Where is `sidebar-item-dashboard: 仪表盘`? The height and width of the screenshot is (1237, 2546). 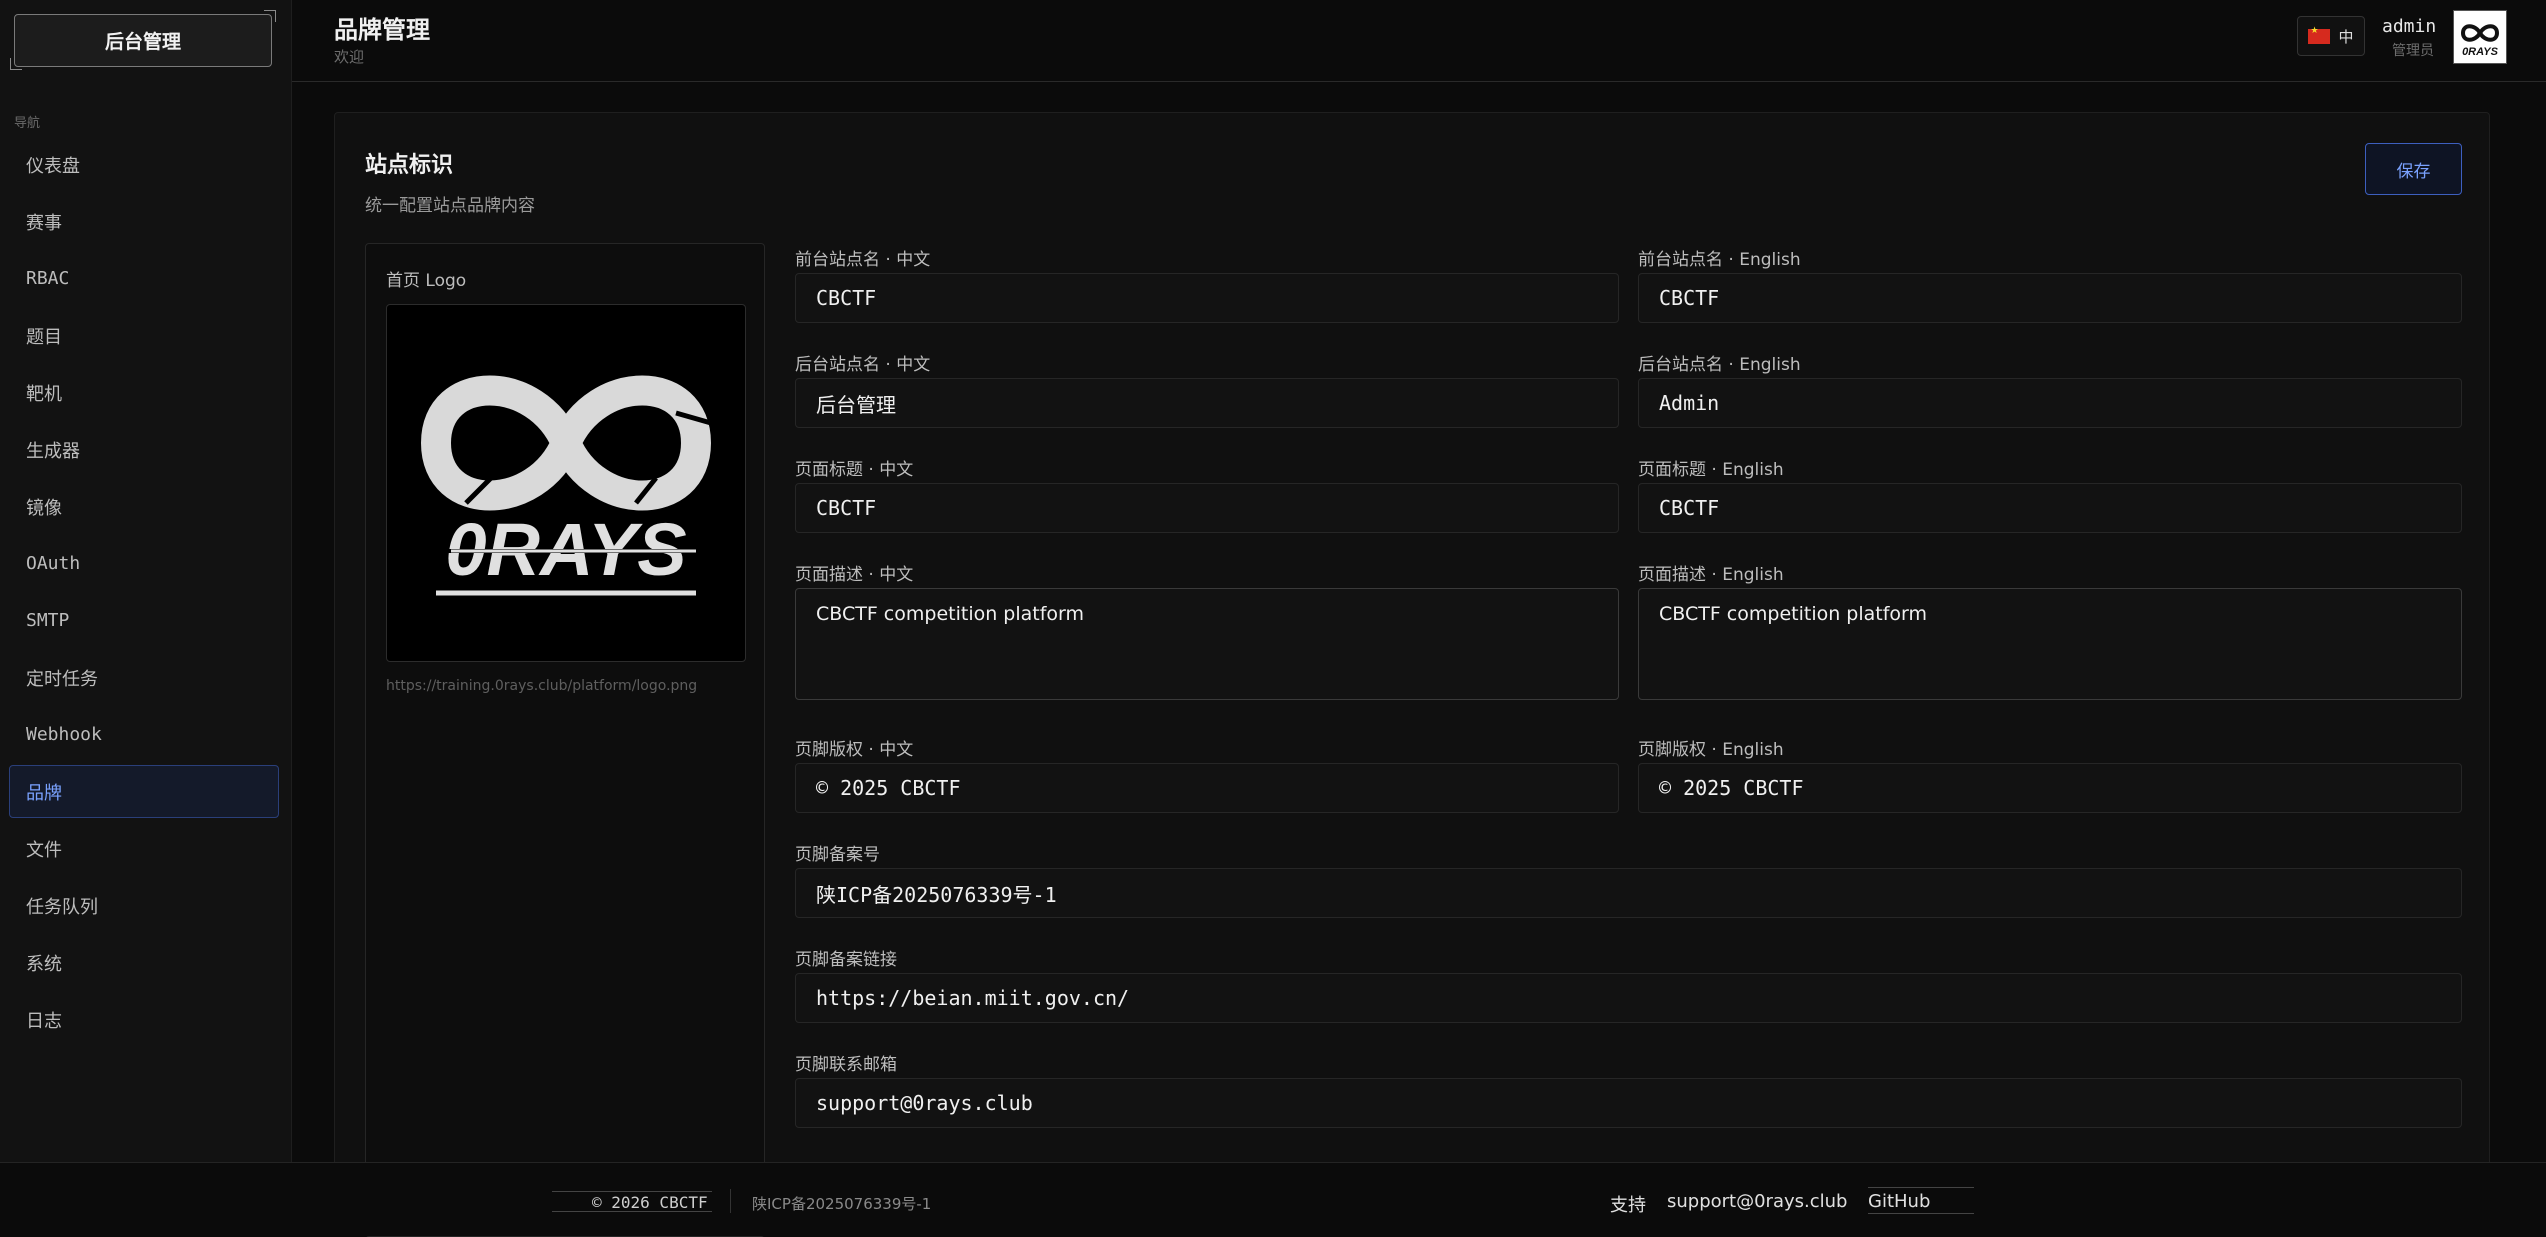 sidebar-item-dashboard: 仪表盘 is located at coordinates (144, 164).